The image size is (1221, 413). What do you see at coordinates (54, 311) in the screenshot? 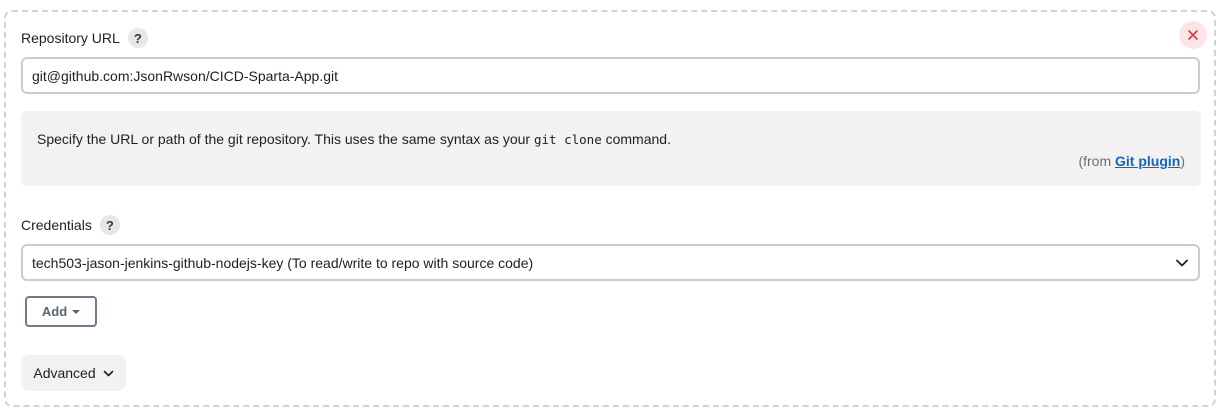
I see `add-button-label: Add` at bounding box center [54, 311].